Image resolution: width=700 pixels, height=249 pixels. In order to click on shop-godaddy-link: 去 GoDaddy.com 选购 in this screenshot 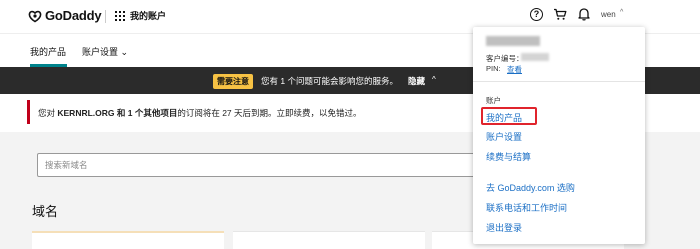, I will do `click(530, 187)`.